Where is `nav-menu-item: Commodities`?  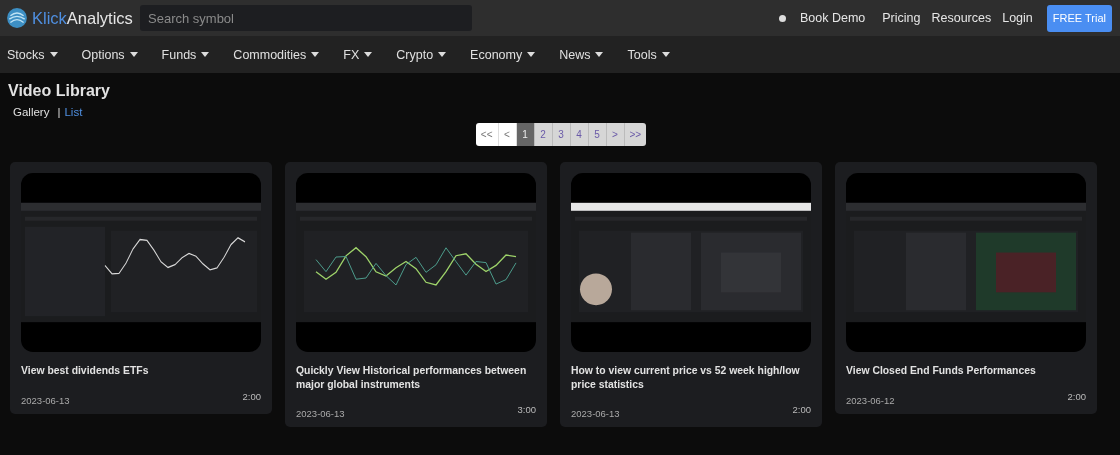 nav-menu-item: Commodities is located at coordinates (276, 54).